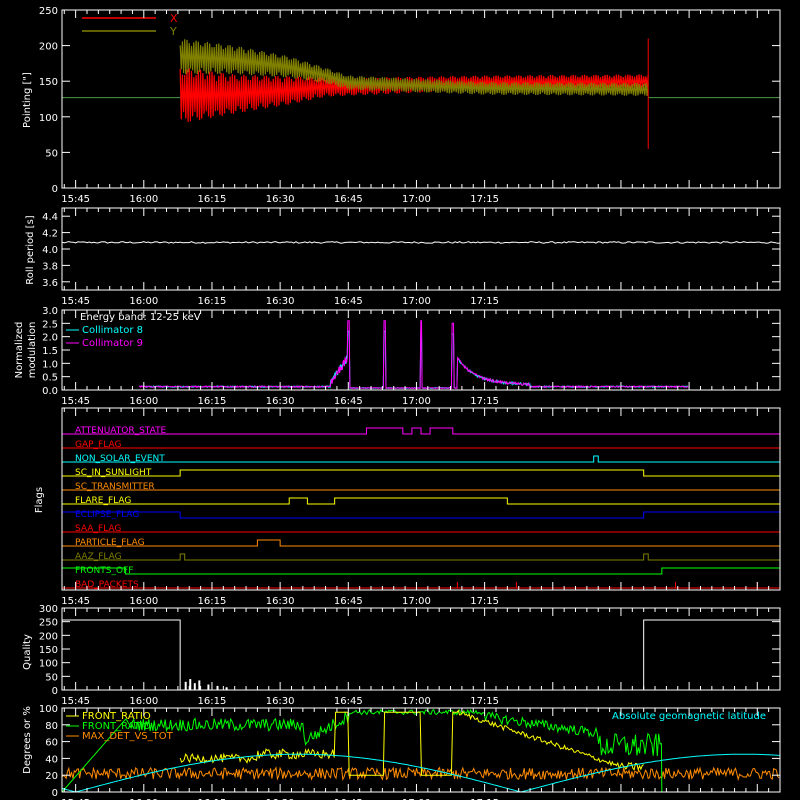  What do you see at coordinates (30, 249) in the screenshot?
I see `roll-period-ylabel: Roll period [s]` at bounding box center [30, 249].